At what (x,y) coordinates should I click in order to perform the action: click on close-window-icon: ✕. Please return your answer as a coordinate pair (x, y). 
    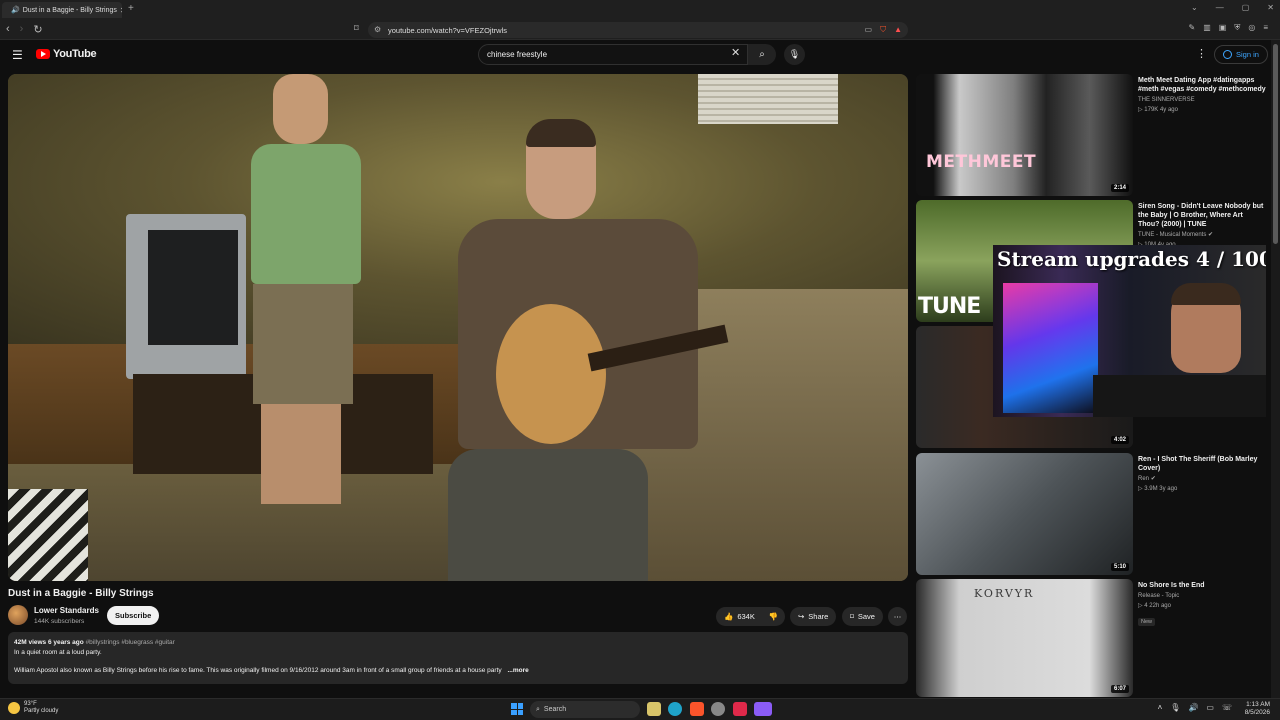
    Looking at the image, I should click on (1270, 7).